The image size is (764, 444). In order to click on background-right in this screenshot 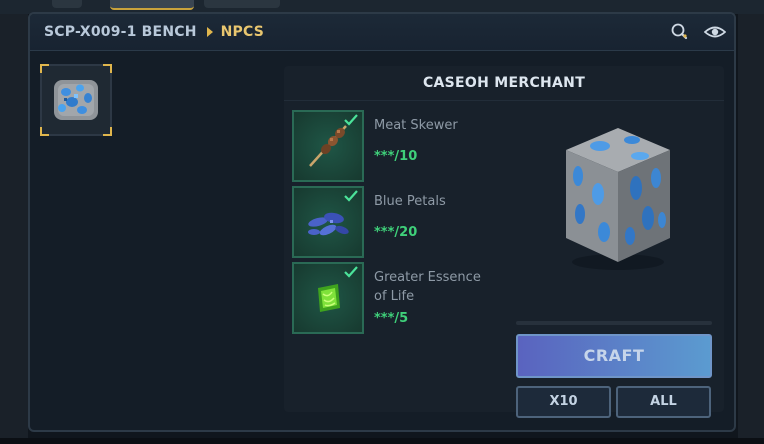, I will do `click(751, 229)`.